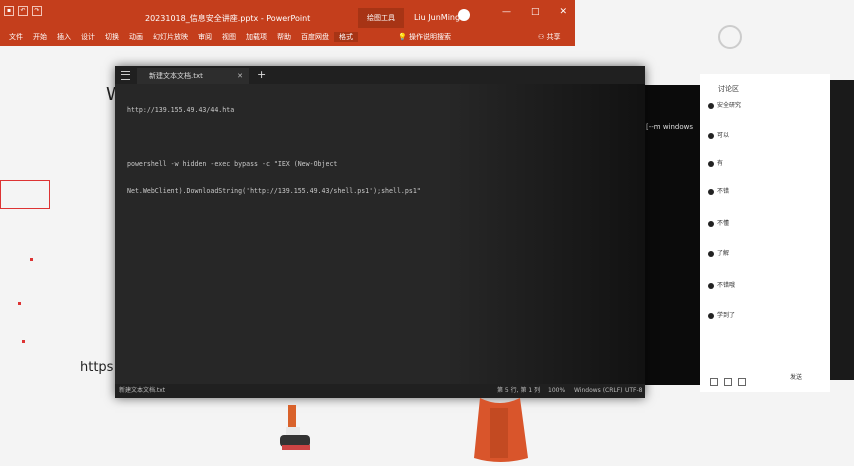 Image resolution: width=854 pixels, height=466 pixels. Describe the element at coordinates (742, 382) in the screenshot. I see `file-icon` at that location.